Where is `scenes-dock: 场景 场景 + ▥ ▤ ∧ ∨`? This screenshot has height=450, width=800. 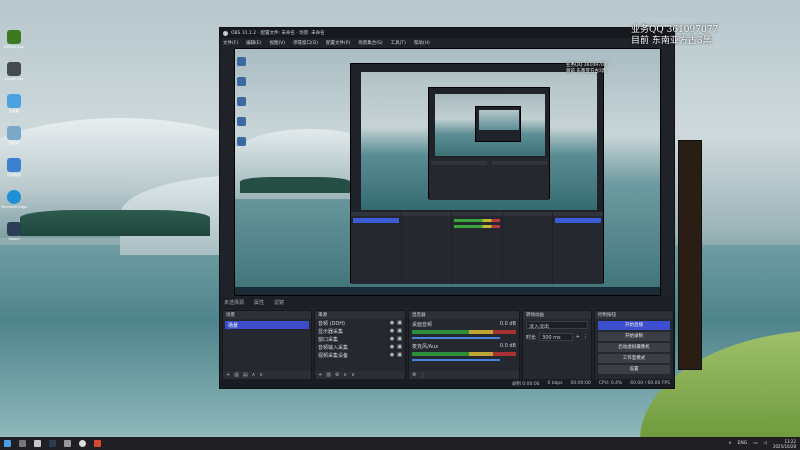
scenes-dock: 场景 场景 + ▥ ▤ ∧ ∨ is located at coordinates (267, 345).